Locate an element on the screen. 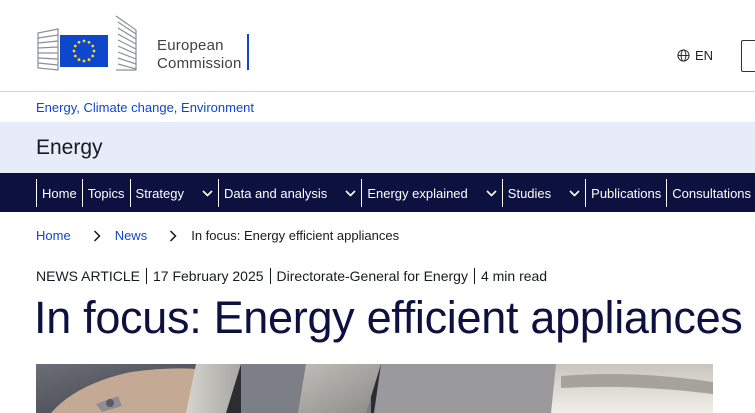  nav-item-label: Home is located at coordinates (59, 193).